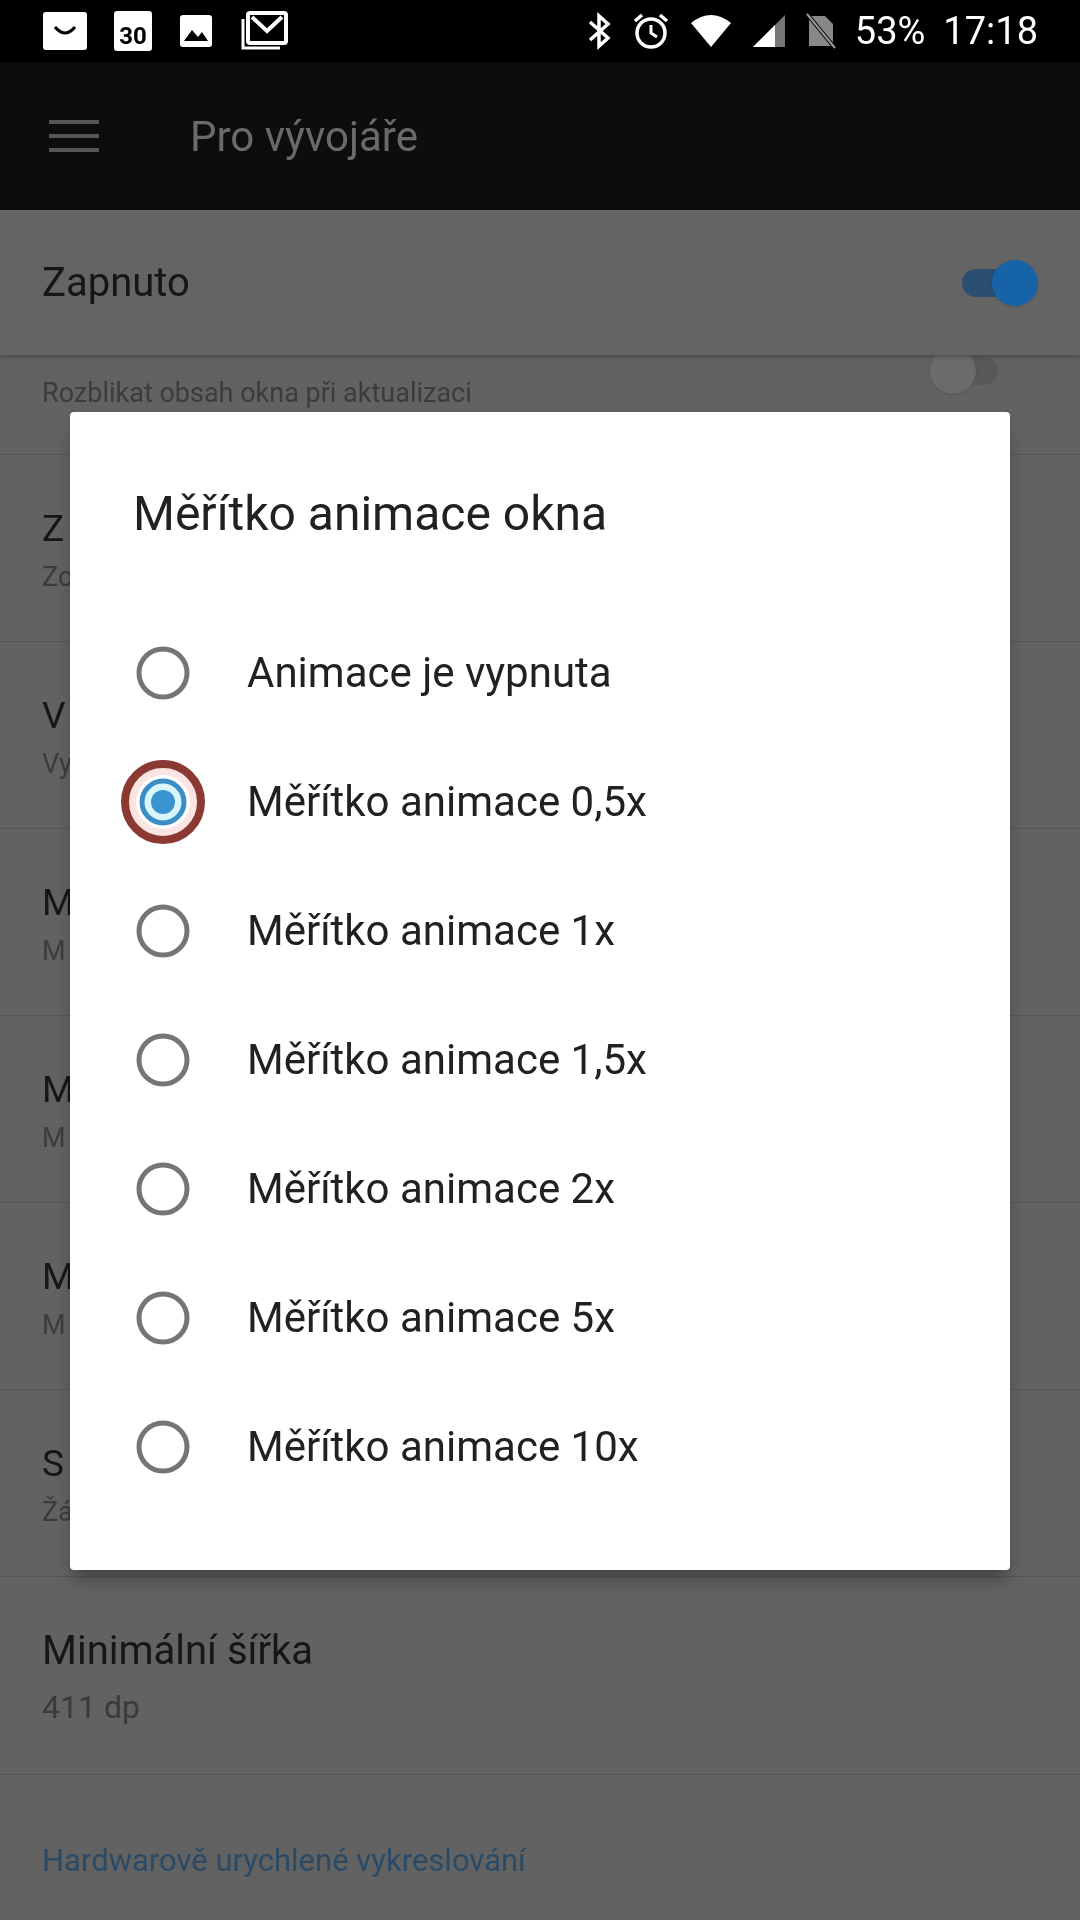 This screenshot has width=1080, height=1920. I want to click on radio-option: Měřítko animace 0,5x, so click(540, 801).